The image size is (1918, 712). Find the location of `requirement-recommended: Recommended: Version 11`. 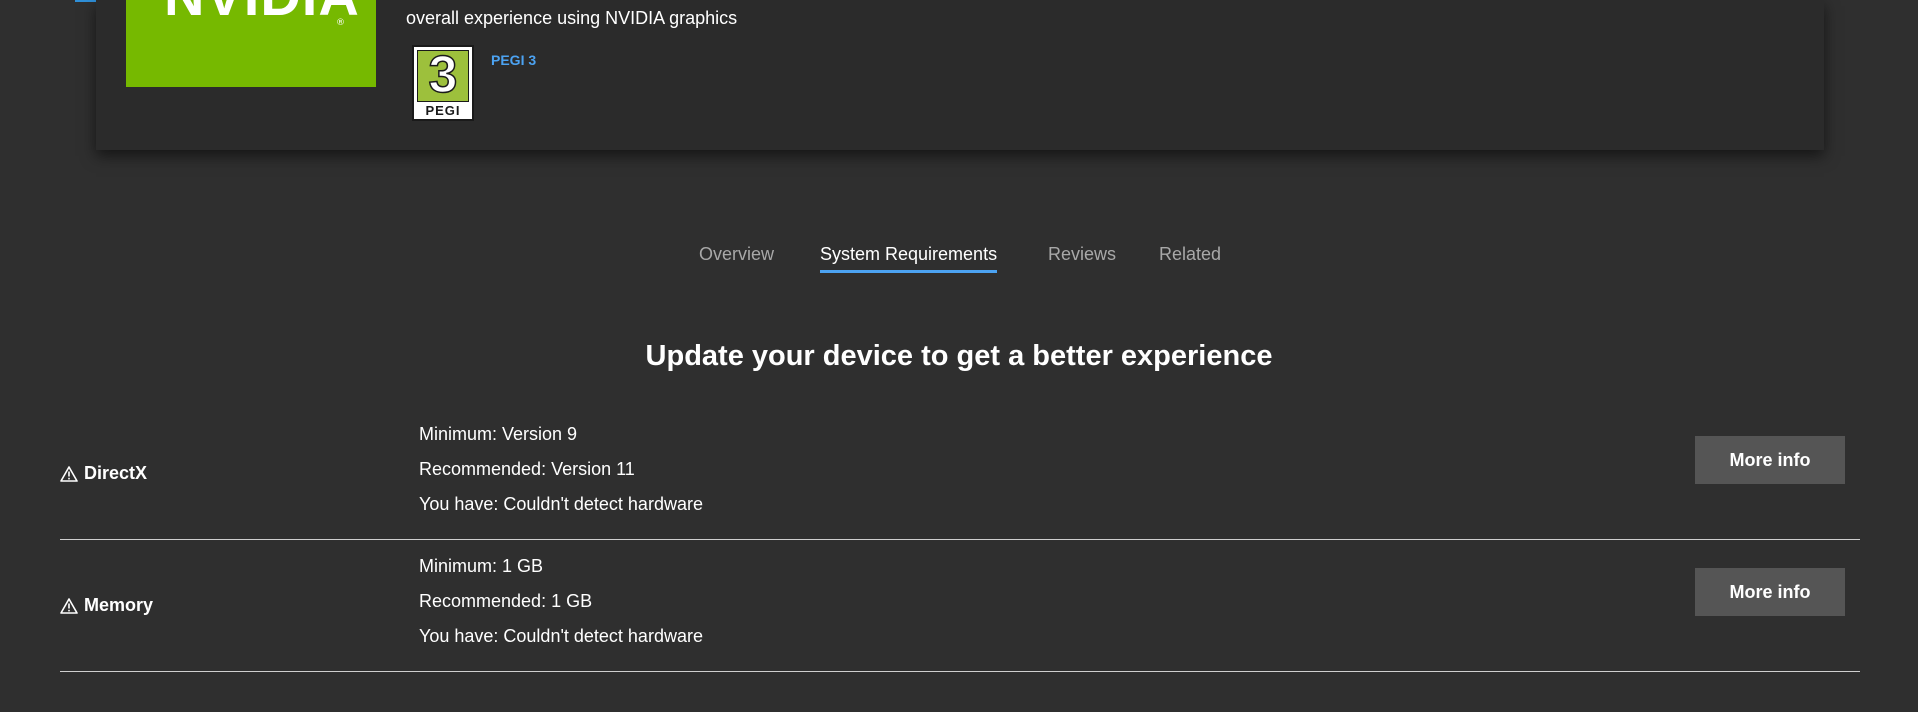

requirement-recommended: Recommended: Version 11 is located at coordinates (527, 469).